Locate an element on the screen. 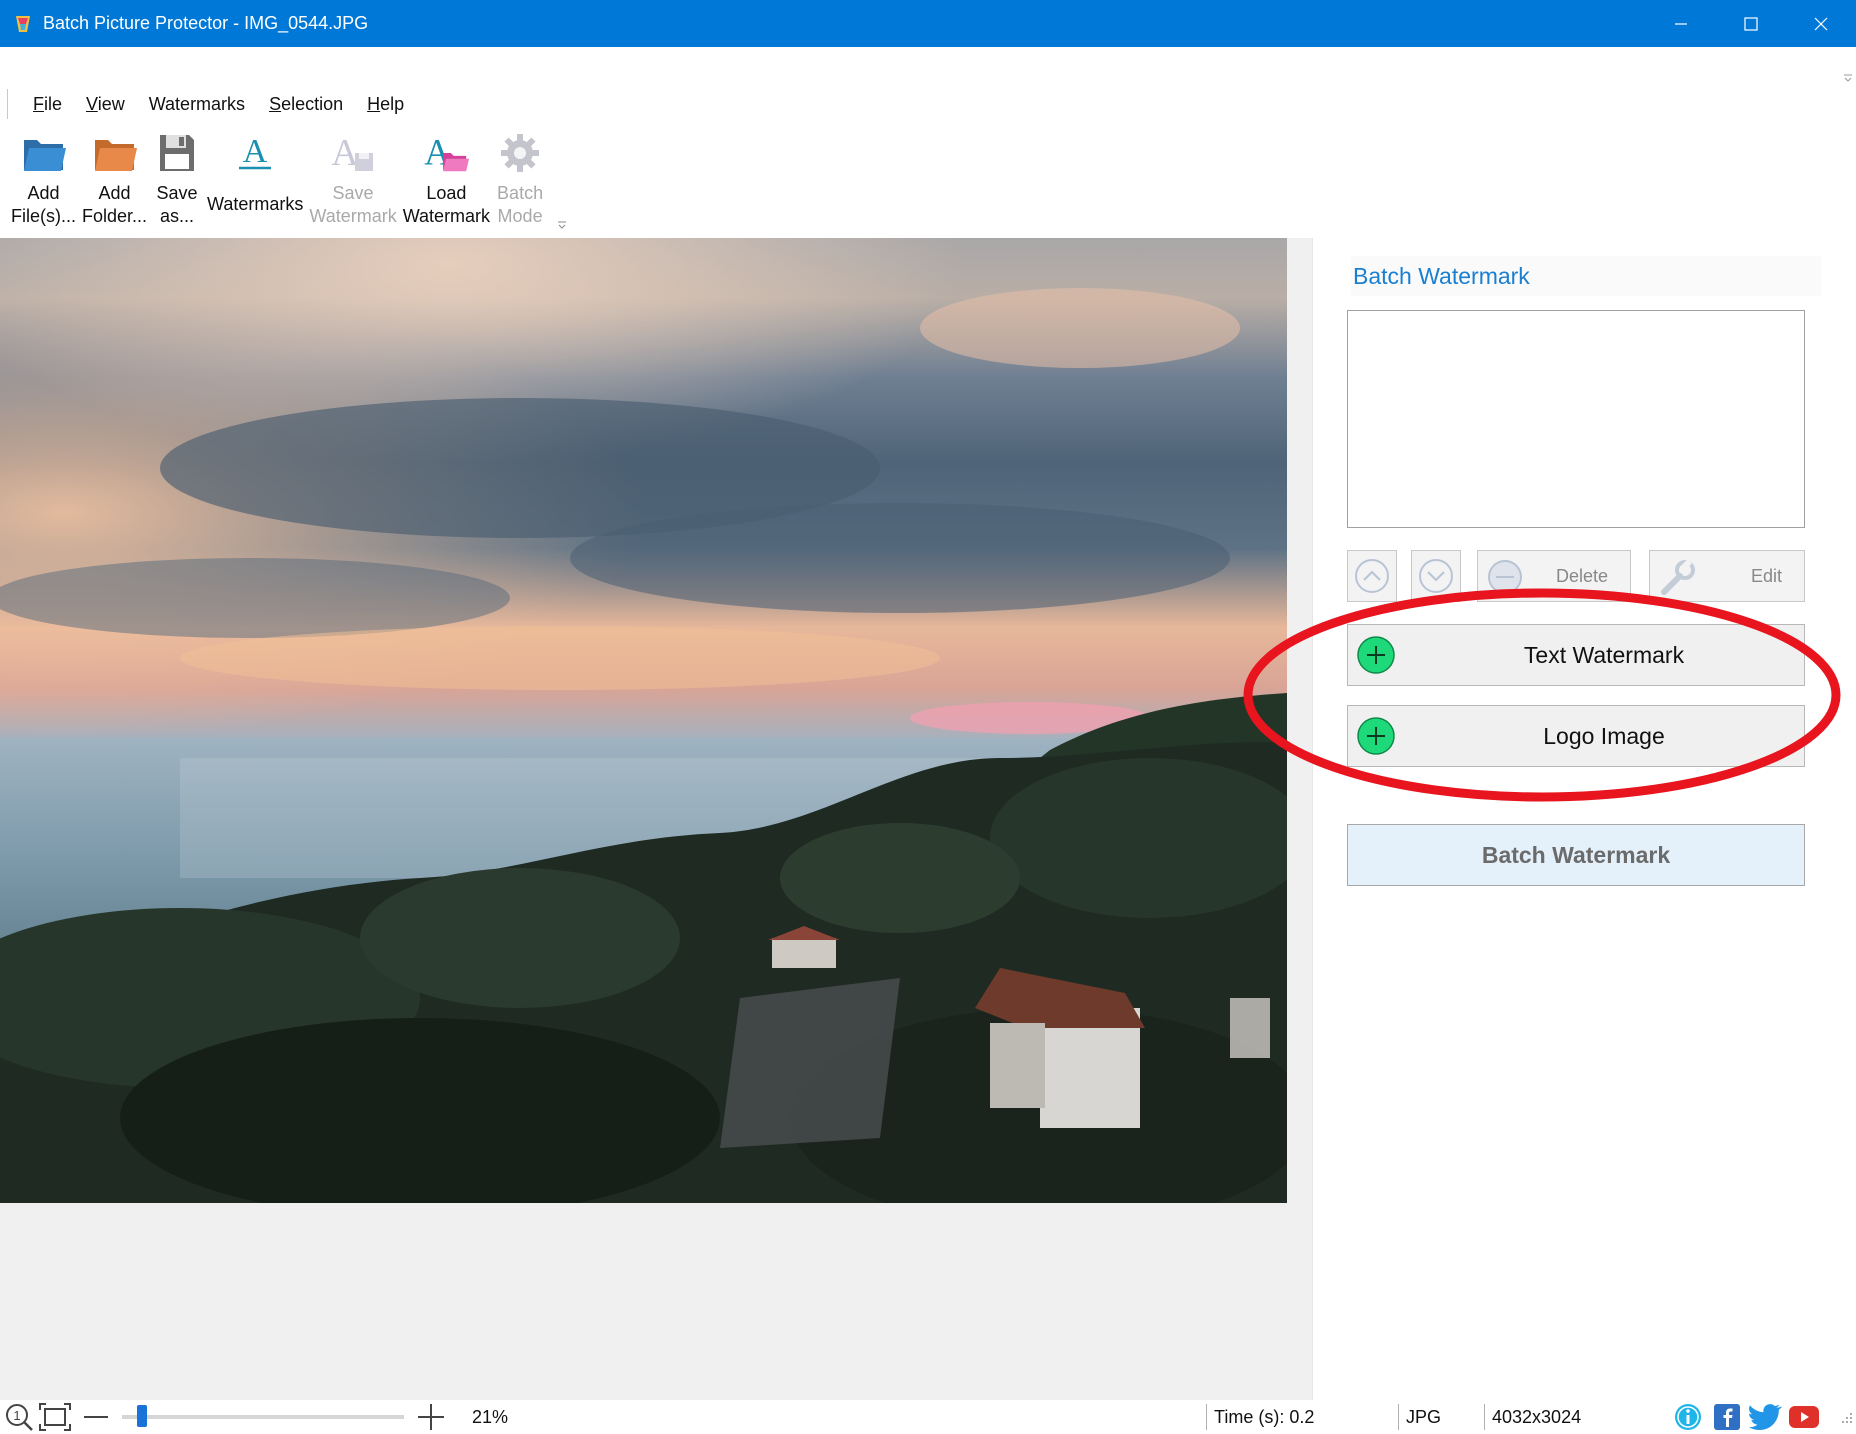 Image resolution: width=1856 pixels, height=1434 pixels. menu-bar: File View Watermarks Selection Help is located at coordinates (208, 104).